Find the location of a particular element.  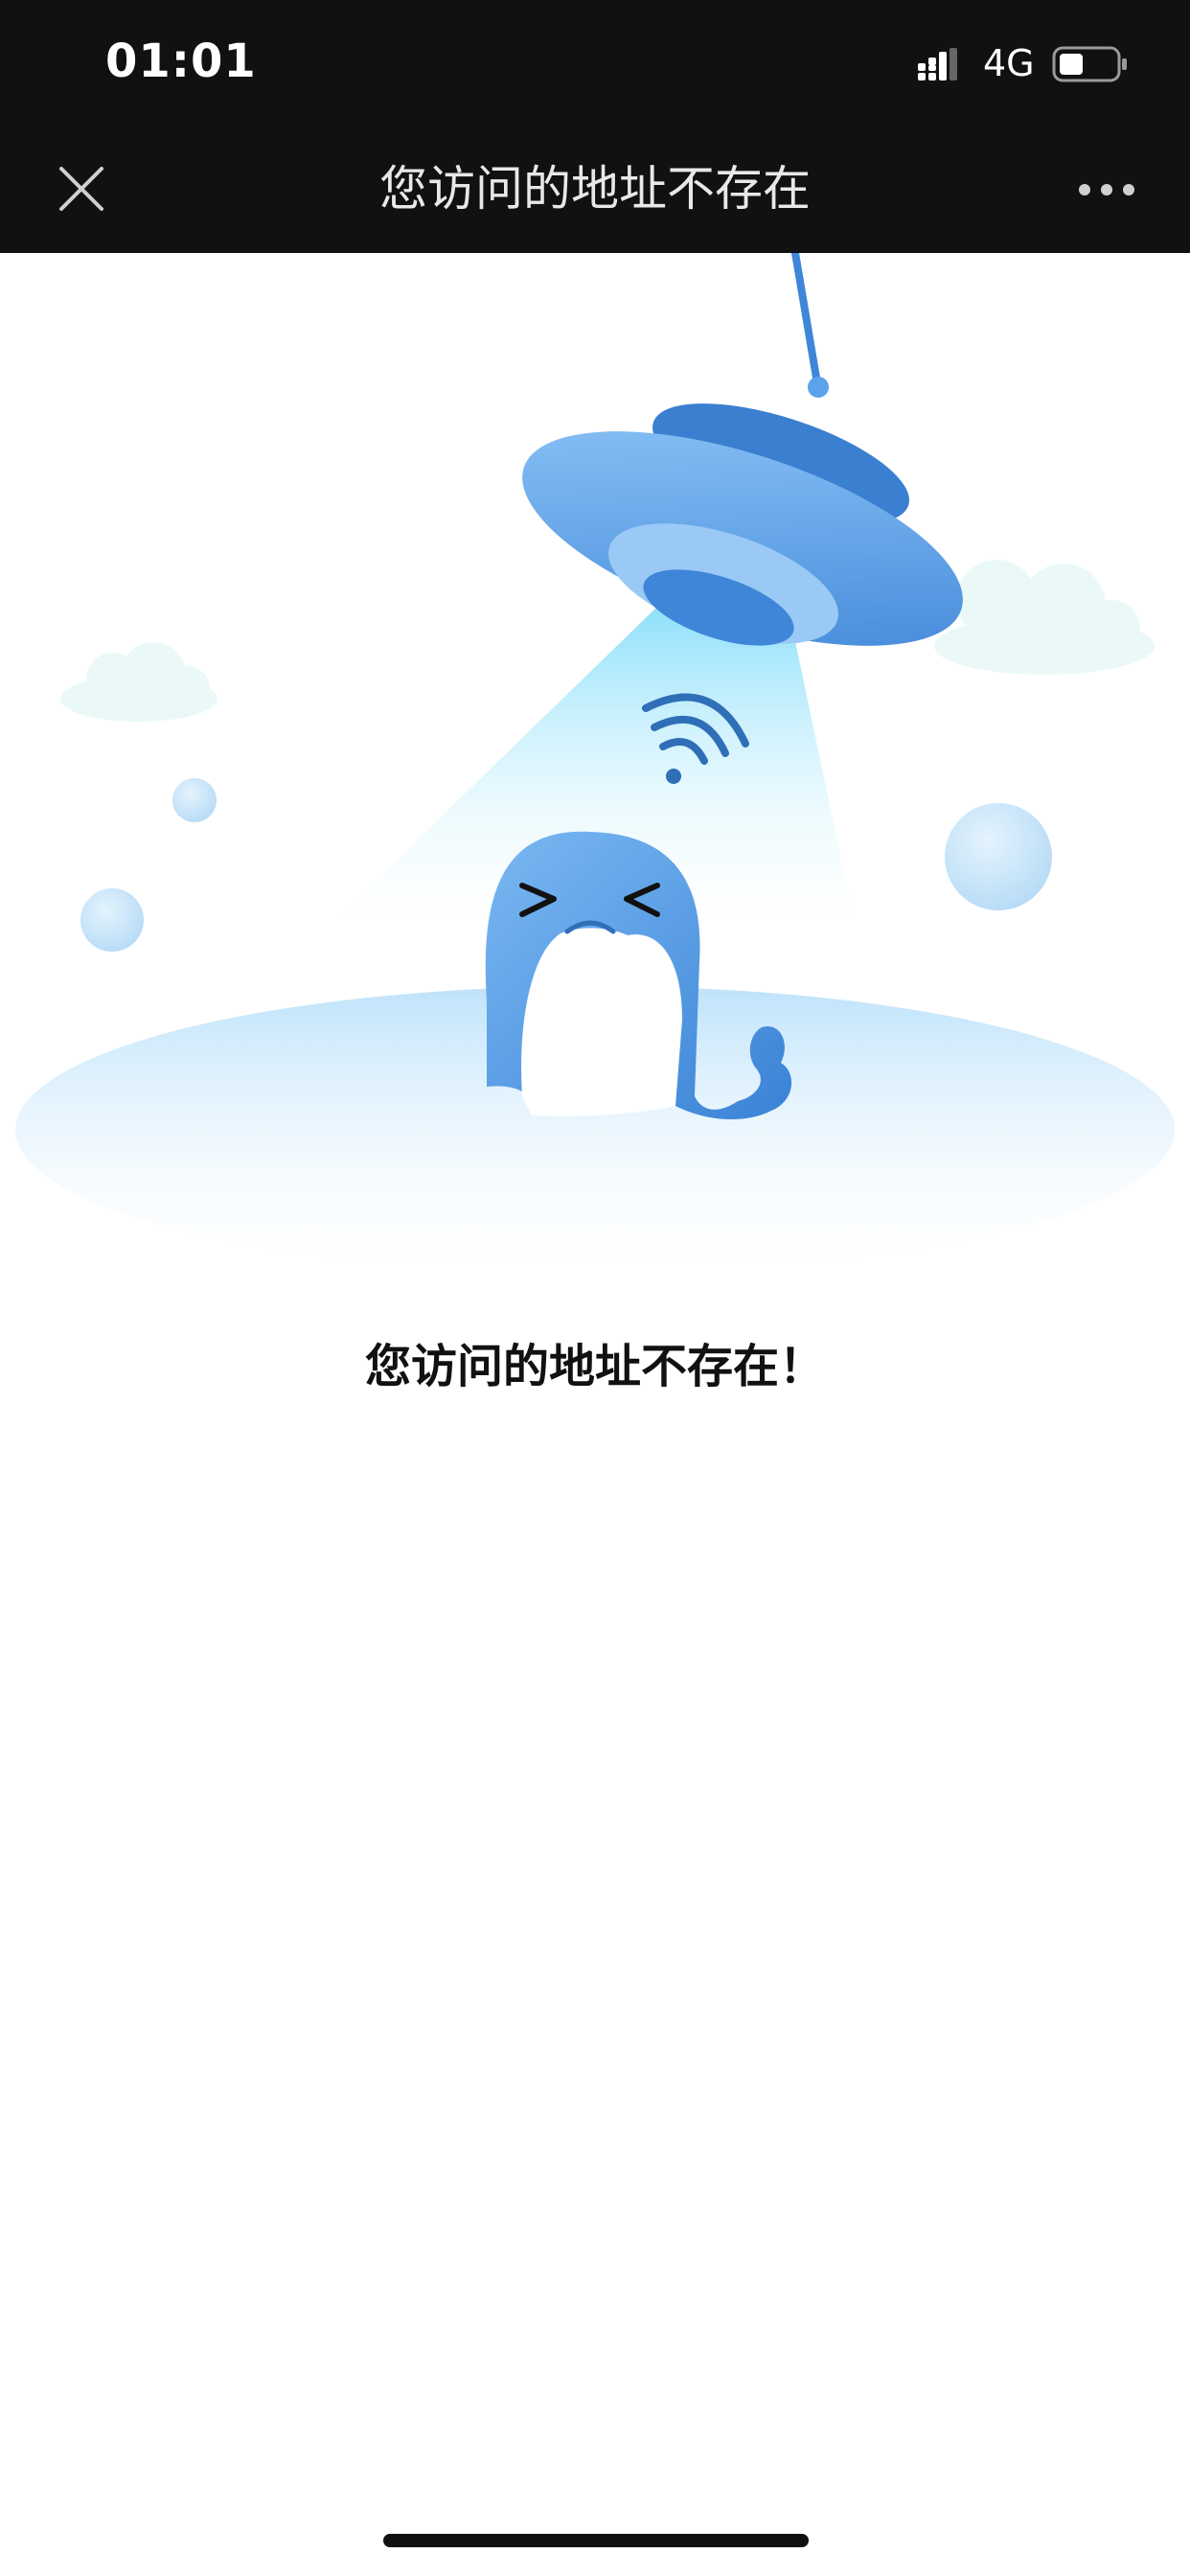

cellular-signal-icon is located at coordinates (937, 64).